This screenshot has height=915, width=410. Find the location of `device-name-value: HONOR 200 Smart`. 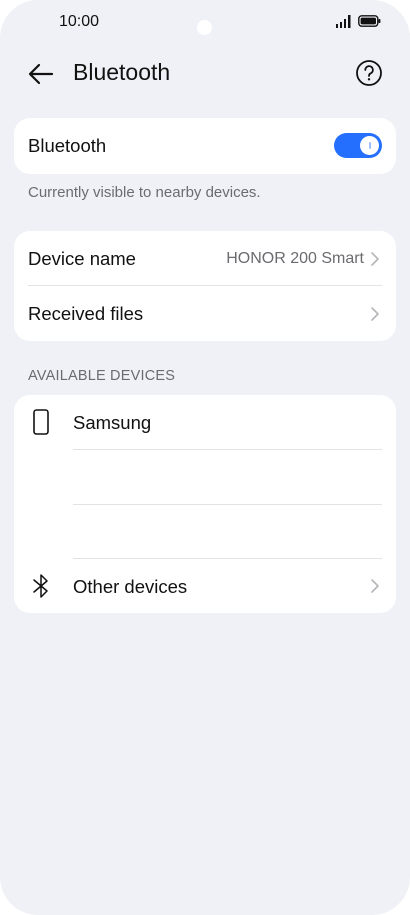

device-name-value: HONOR 200 Smart is located at coordinates (295, 258).